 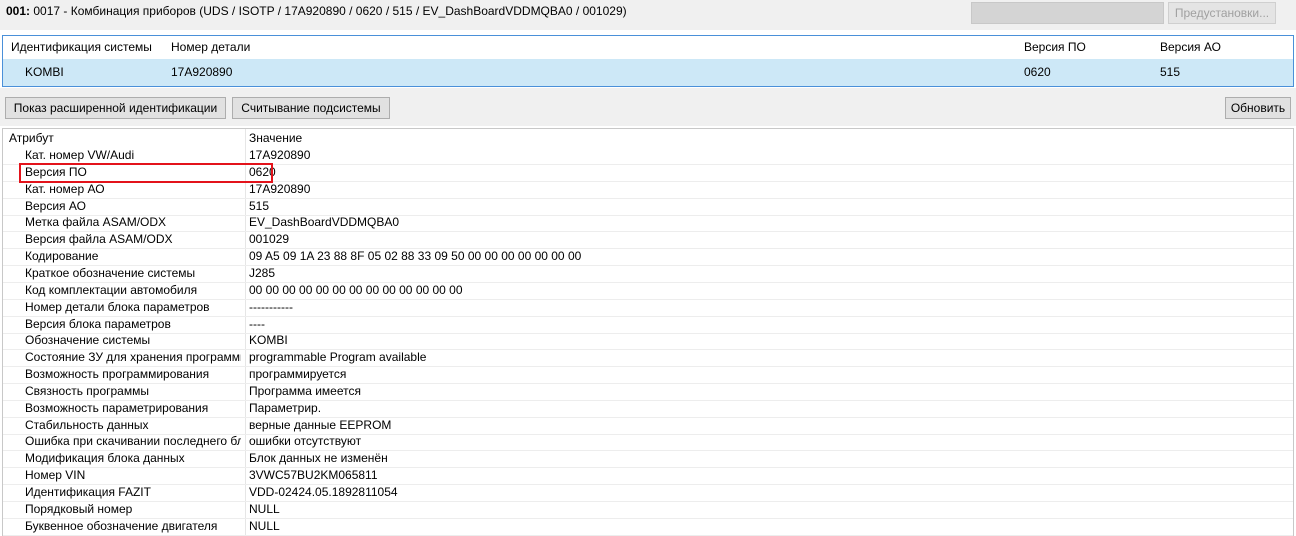 I want to click on attribute-value: Программа имеется, so click(x=305, y=390).